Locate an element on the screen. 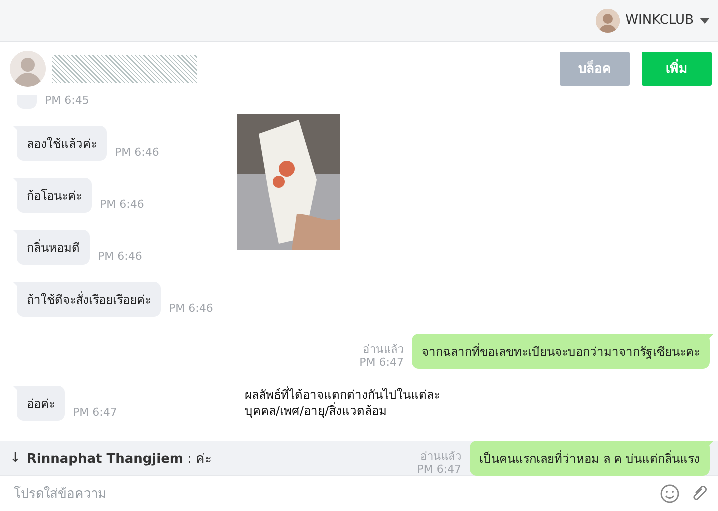  caption-text: ผลลัพธ์ที่ได้อาจแตกต่างกันไปในแต่ละบุคคล/เพศ/อายุ/สิ่งแวดล้อม is located at coordinates (343, 403).